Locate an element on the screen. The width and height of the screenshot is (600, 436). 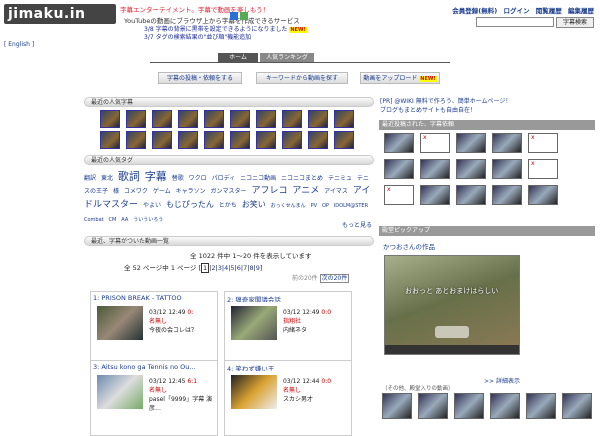
login-link: ログイン is located at coordinates (516, 11).